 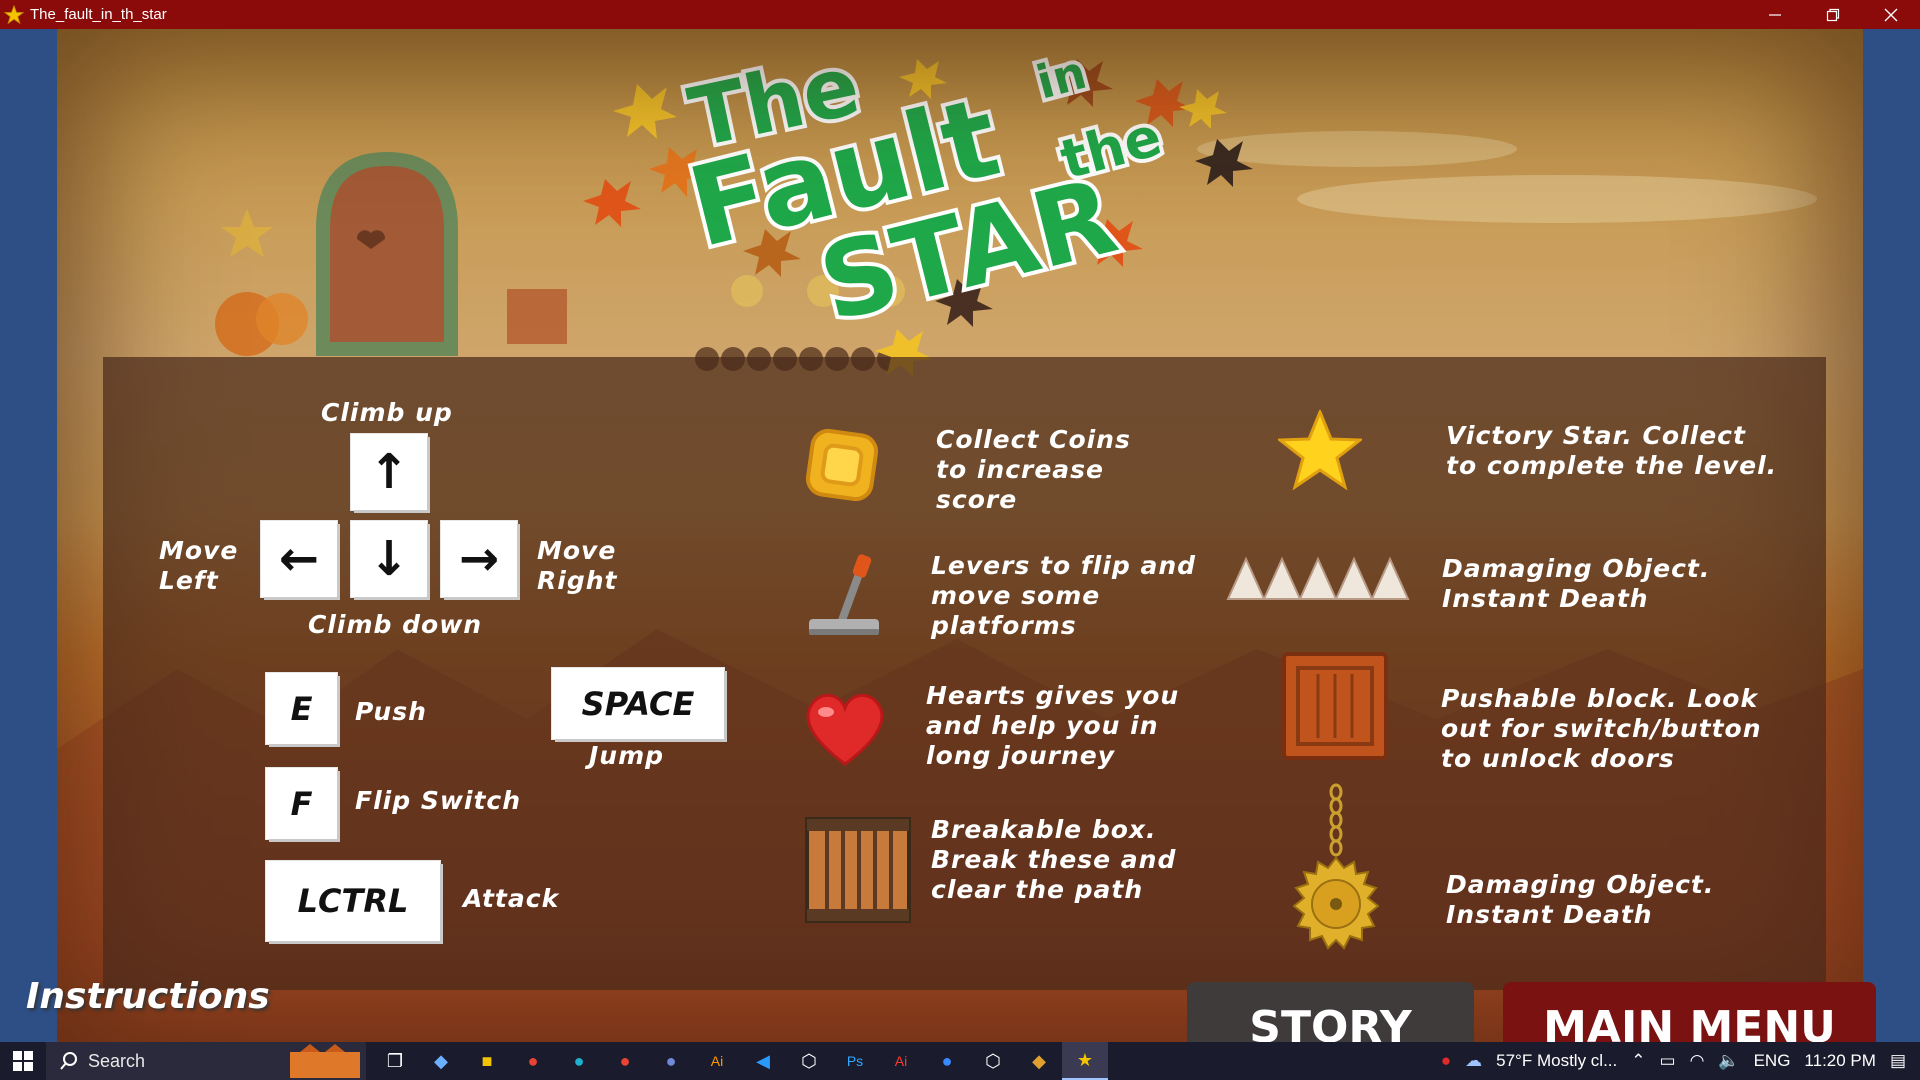 I want to click on clock: 11:20 PM, so click(x=1840, y=1061).